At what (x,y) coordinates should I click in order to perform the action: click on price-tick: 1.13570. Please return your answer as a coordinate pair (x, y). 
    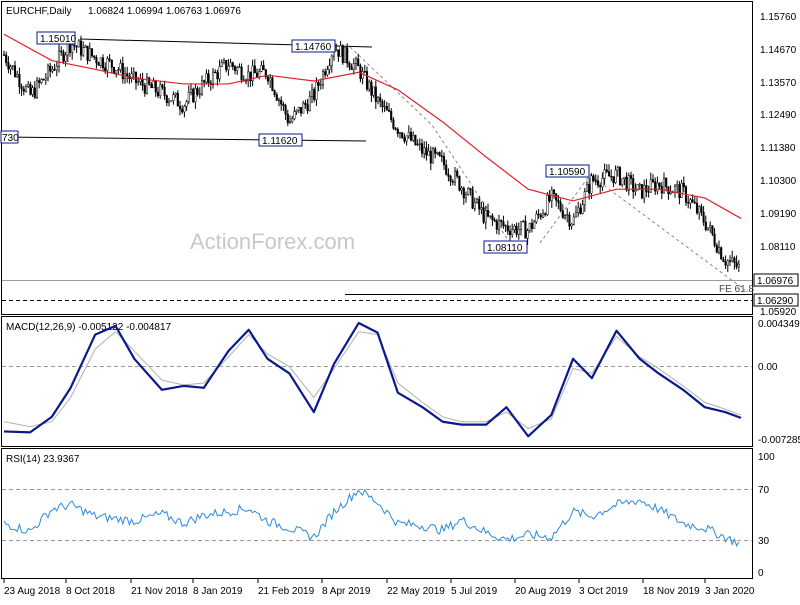
    Looking at the image, I should click on (778, 83).